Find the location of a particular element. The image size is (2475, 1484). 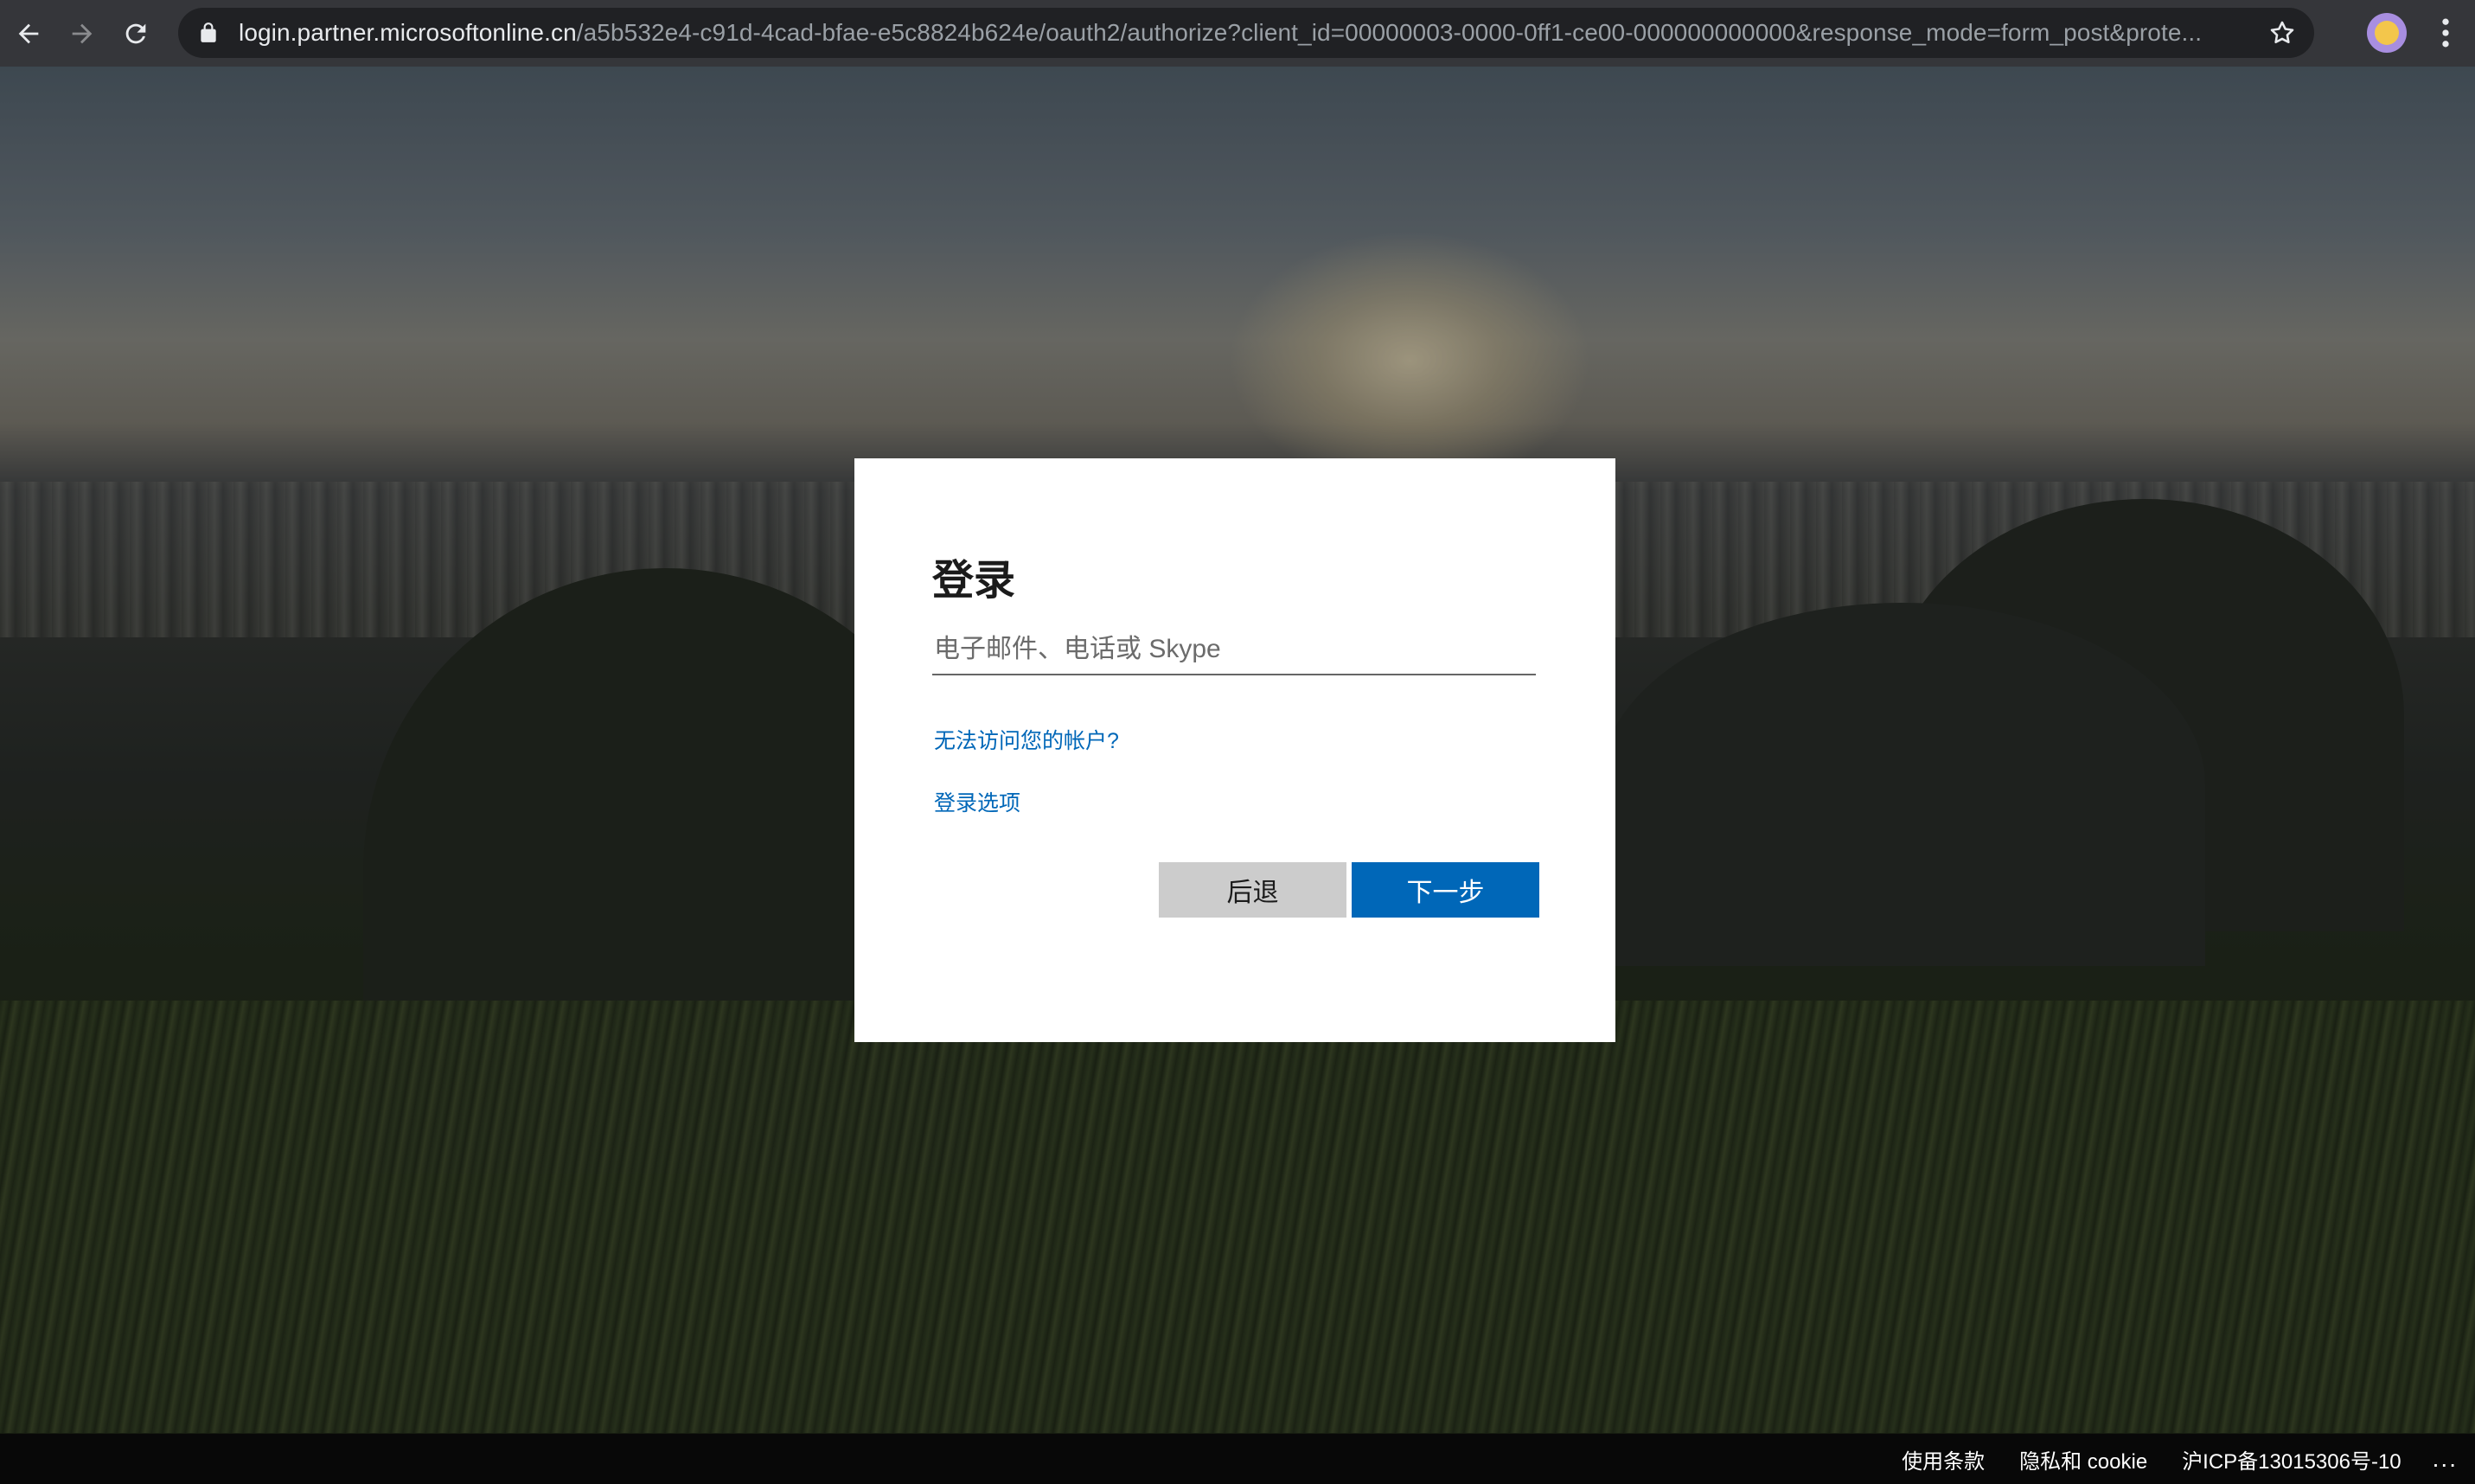

login-card: 登录 无法访问您的帐户? 登录选项 后退 下一步 is located at coordinates (1234, 750).